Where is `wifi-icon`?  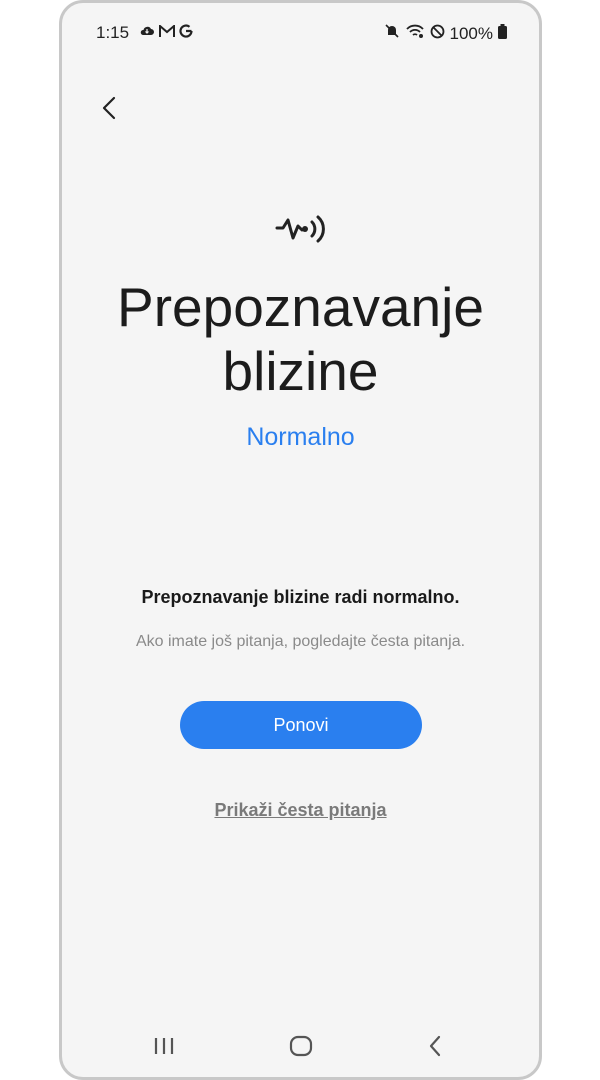
wifi-icon is located at coordinates (415, 33).